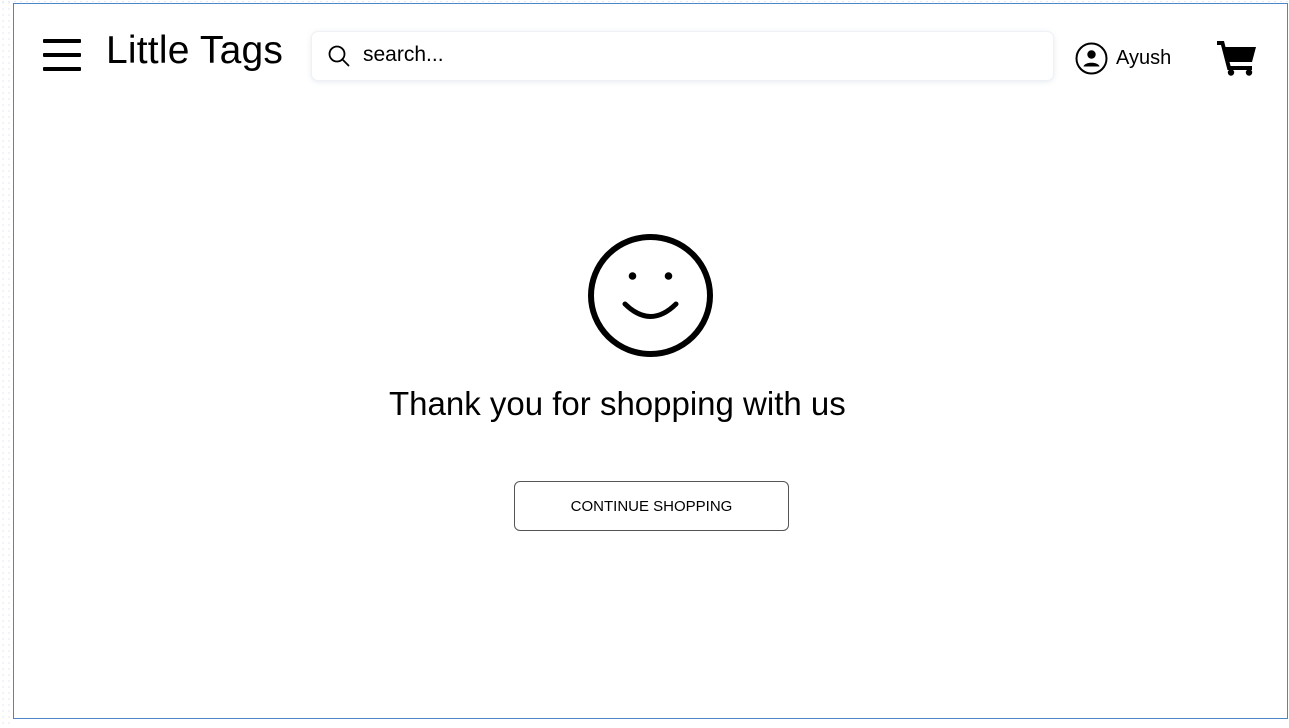 The height and width of the screenshot is (728, 1289). Describe the element at coordinates (651, 506) in the screenshot. I see `continue-shopping-button: CONTINUE SHOPPING` at that location.